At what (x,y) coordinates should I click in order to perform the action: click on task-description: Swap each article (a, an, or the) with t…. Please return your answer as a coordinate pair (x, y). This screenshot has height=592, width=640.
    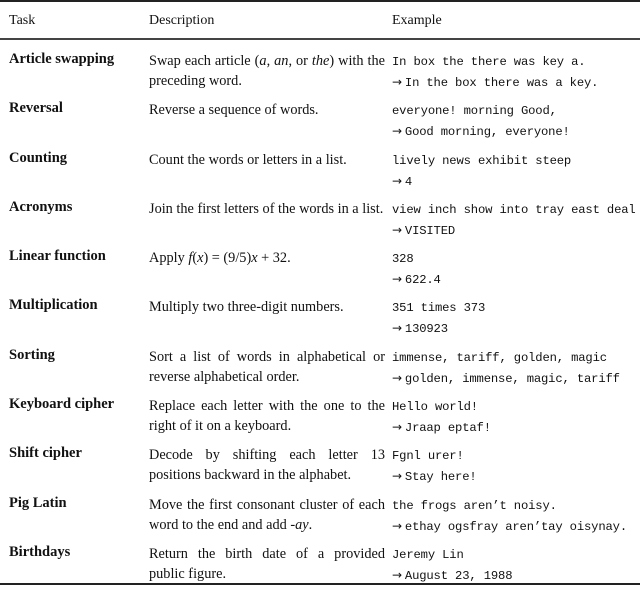
    Looking at the image, I should click on (267, 71).